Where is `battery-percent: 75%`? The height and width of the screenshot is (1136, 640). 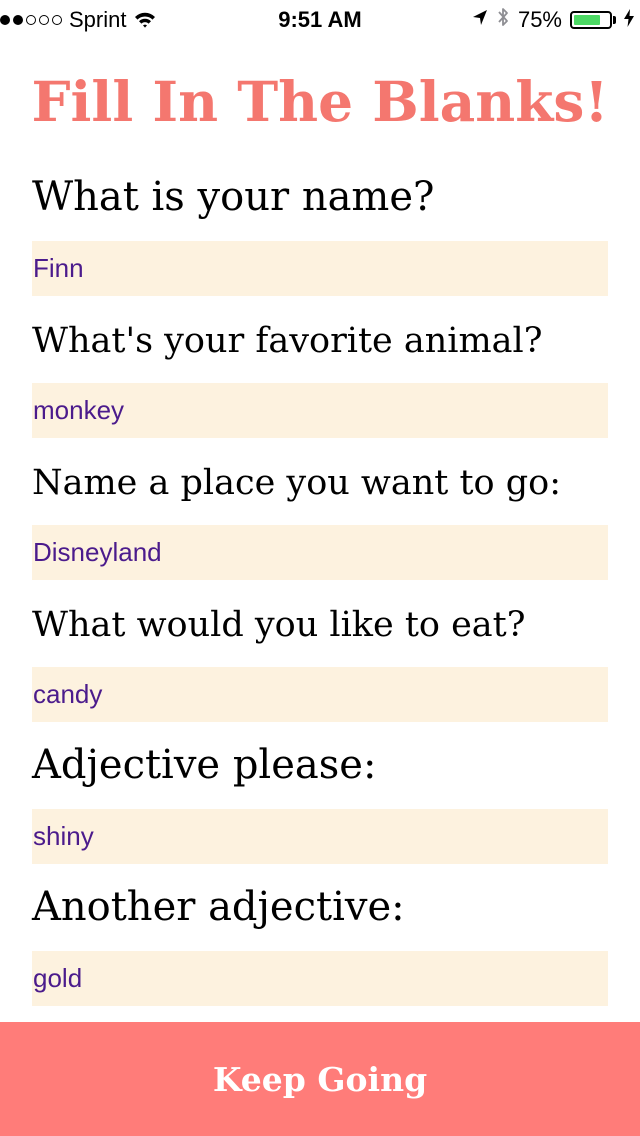
battery-percent: 75% is located at coordinates (539, 19).